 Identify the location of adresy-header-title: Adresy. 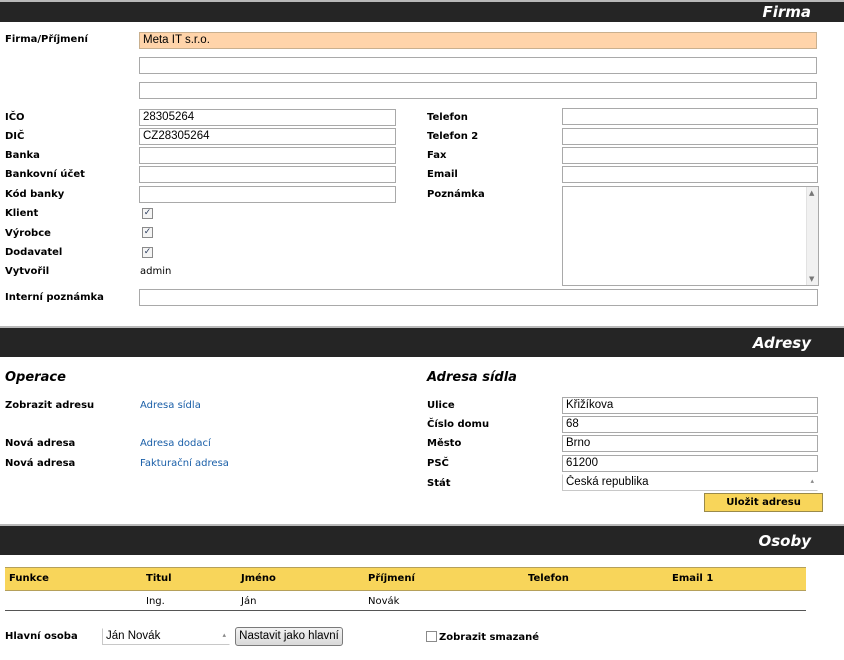
(781, 343).